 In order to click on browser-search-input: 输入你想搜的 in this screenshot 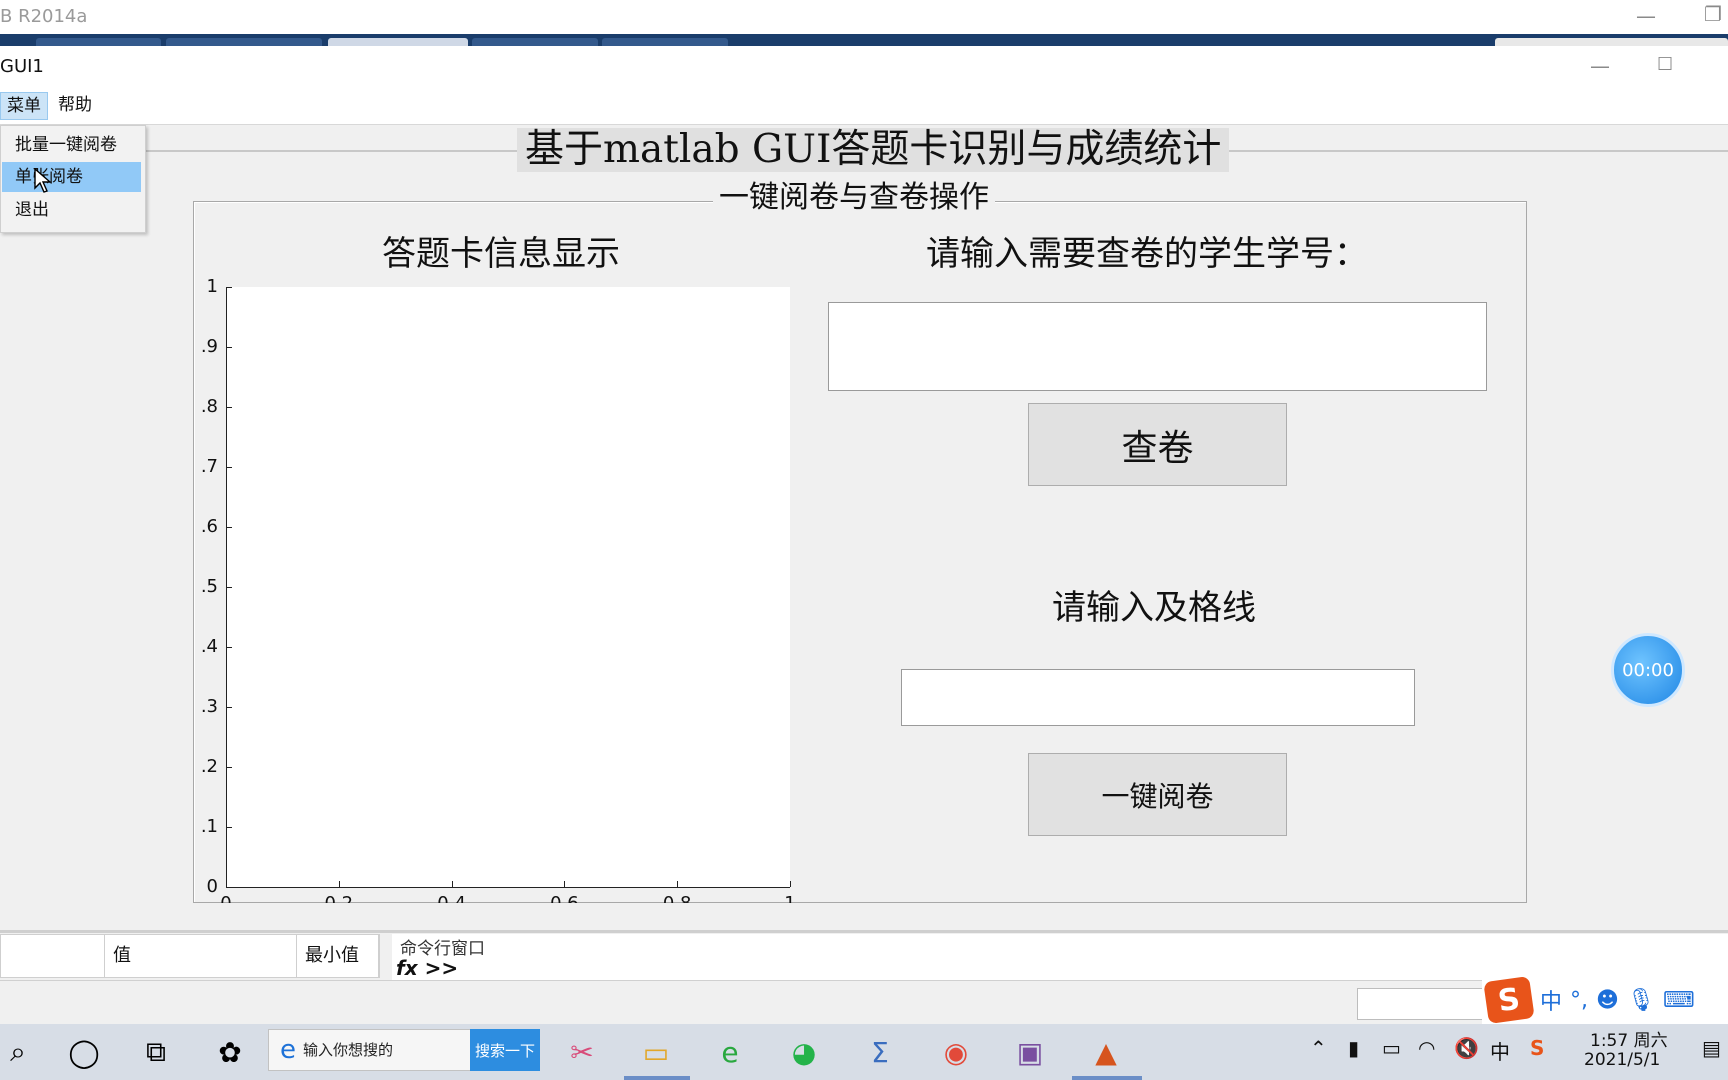, I will do `click(348, 1049)`.